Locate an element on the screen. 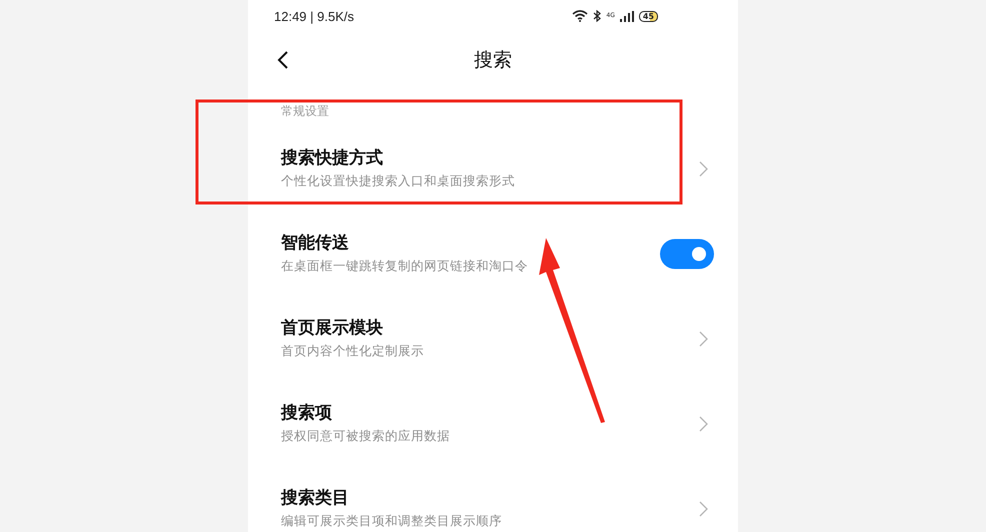 The height and width of the screenshot is (532, 986). row-title: 智能传送 is located at coordinates (315, 243).